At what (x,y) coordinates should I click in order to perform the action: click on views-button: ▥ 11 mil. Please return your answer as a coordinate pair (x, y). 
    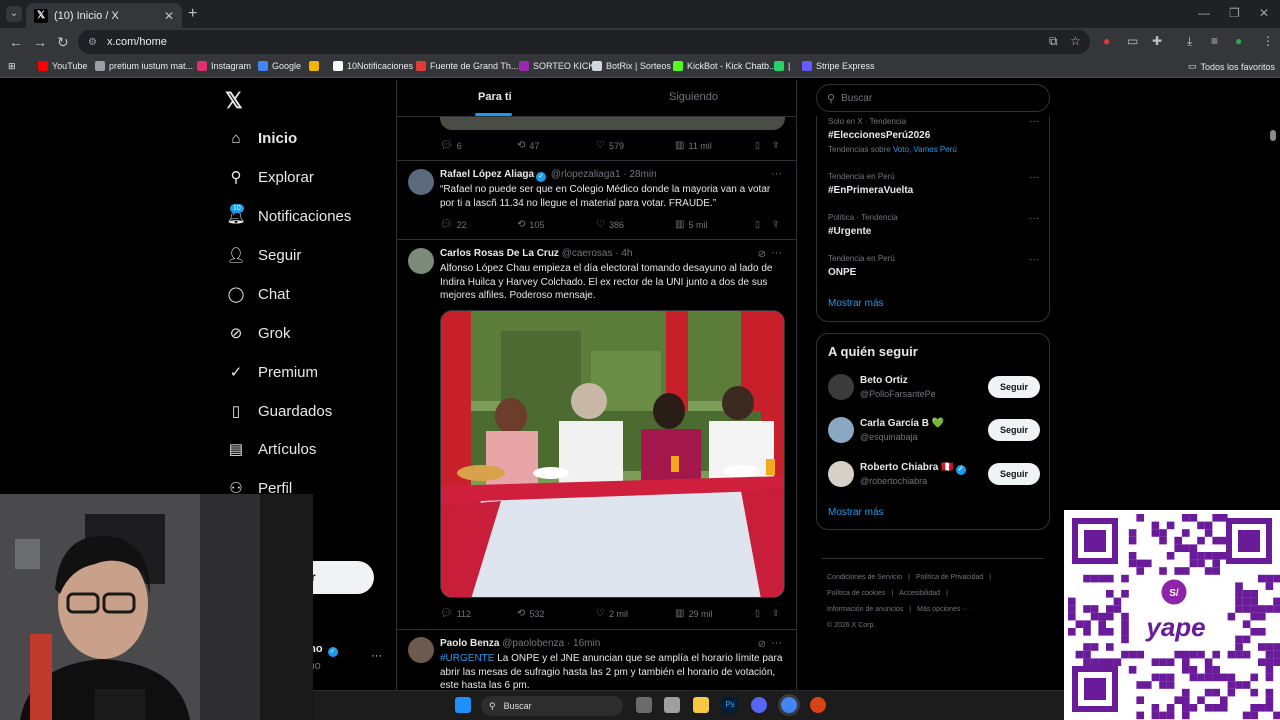
    Looking at the image, I should click on (715, 145).